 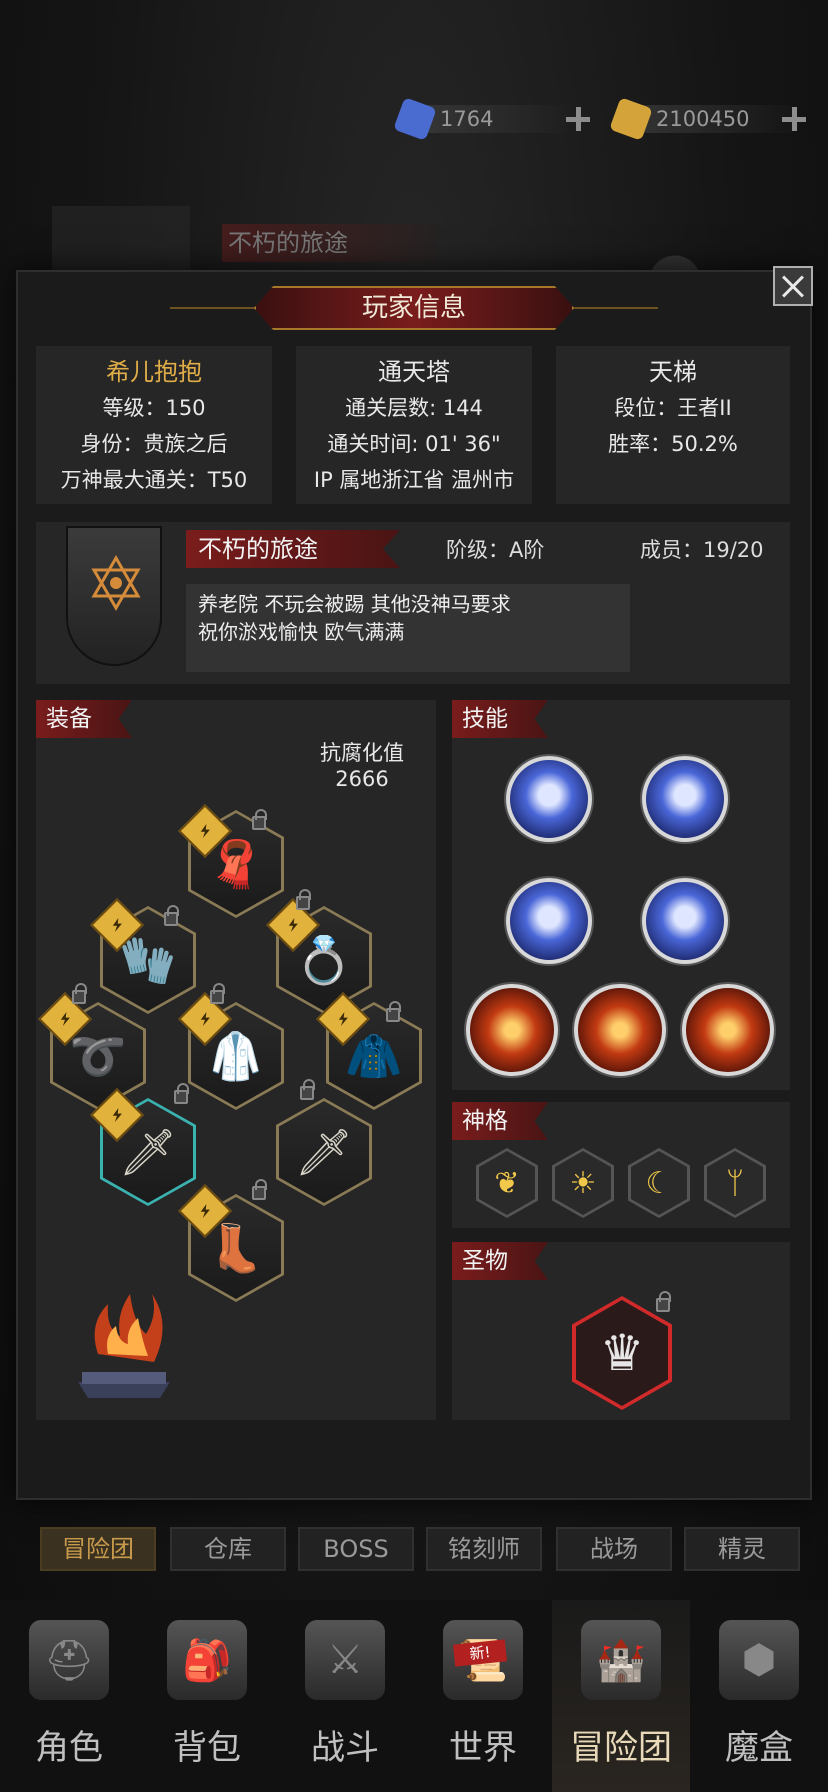 I want to click on gold-gem-icon, so click(x=631, y=119).